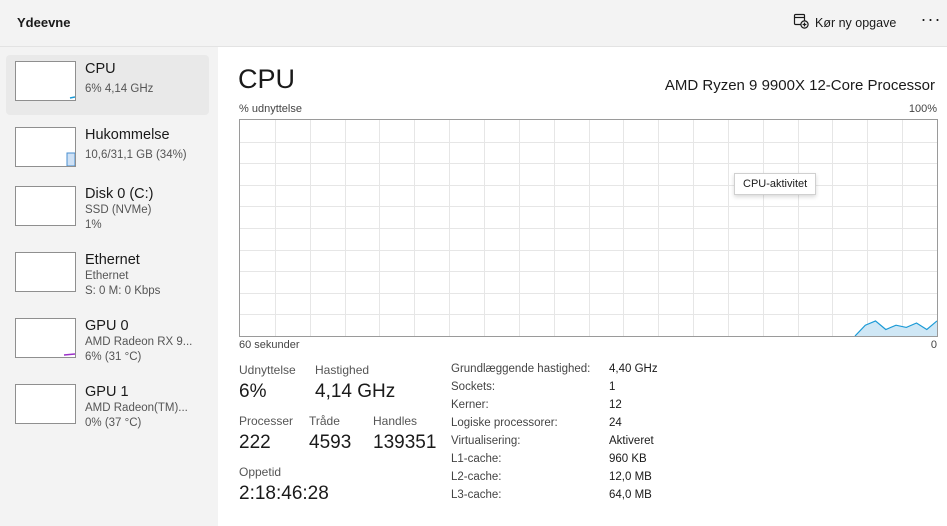 Image resolution: width=947 pixels, height=526 pixels. What do you see at coordinates (856, 23) in the screenshot?
I see `run-new-task-label: Kør ny opgave` at bounding box center [856, 23].